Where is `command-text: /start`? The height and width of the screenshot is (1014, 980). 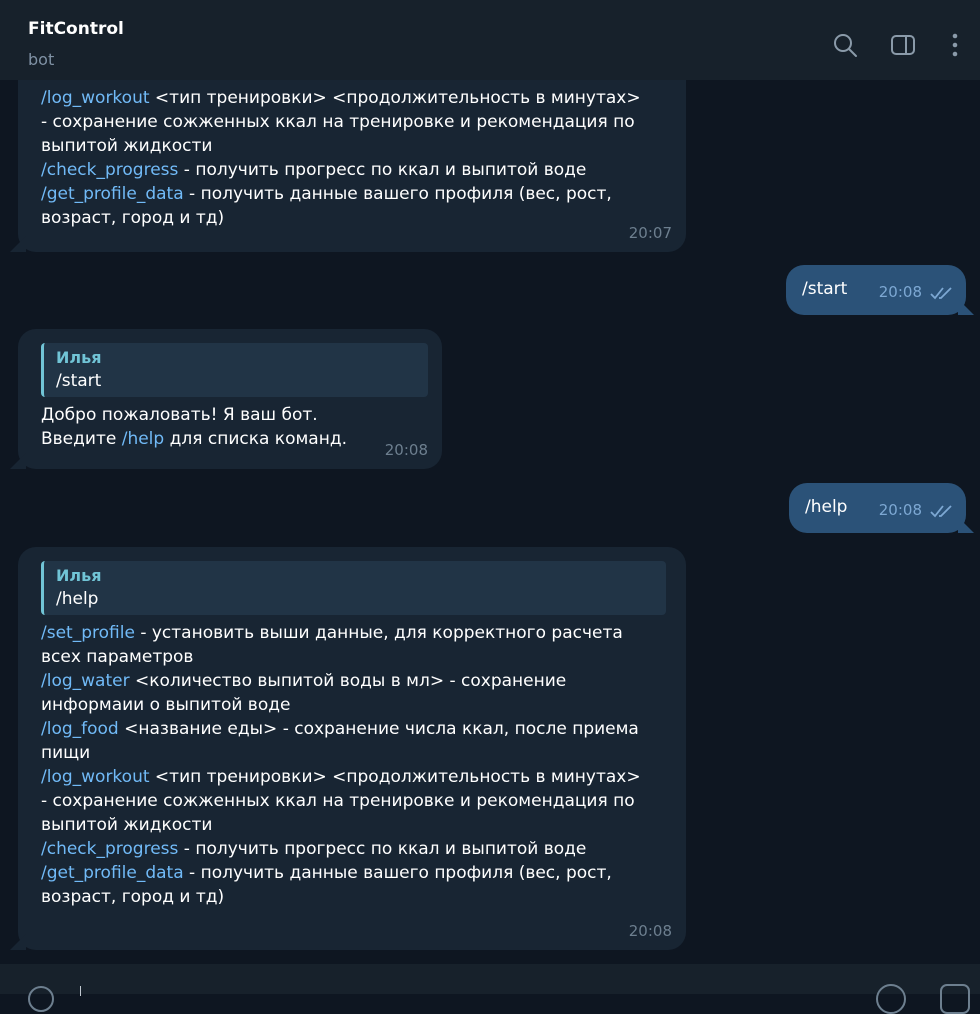 command-text: /start is located at coordinates (825, 289).